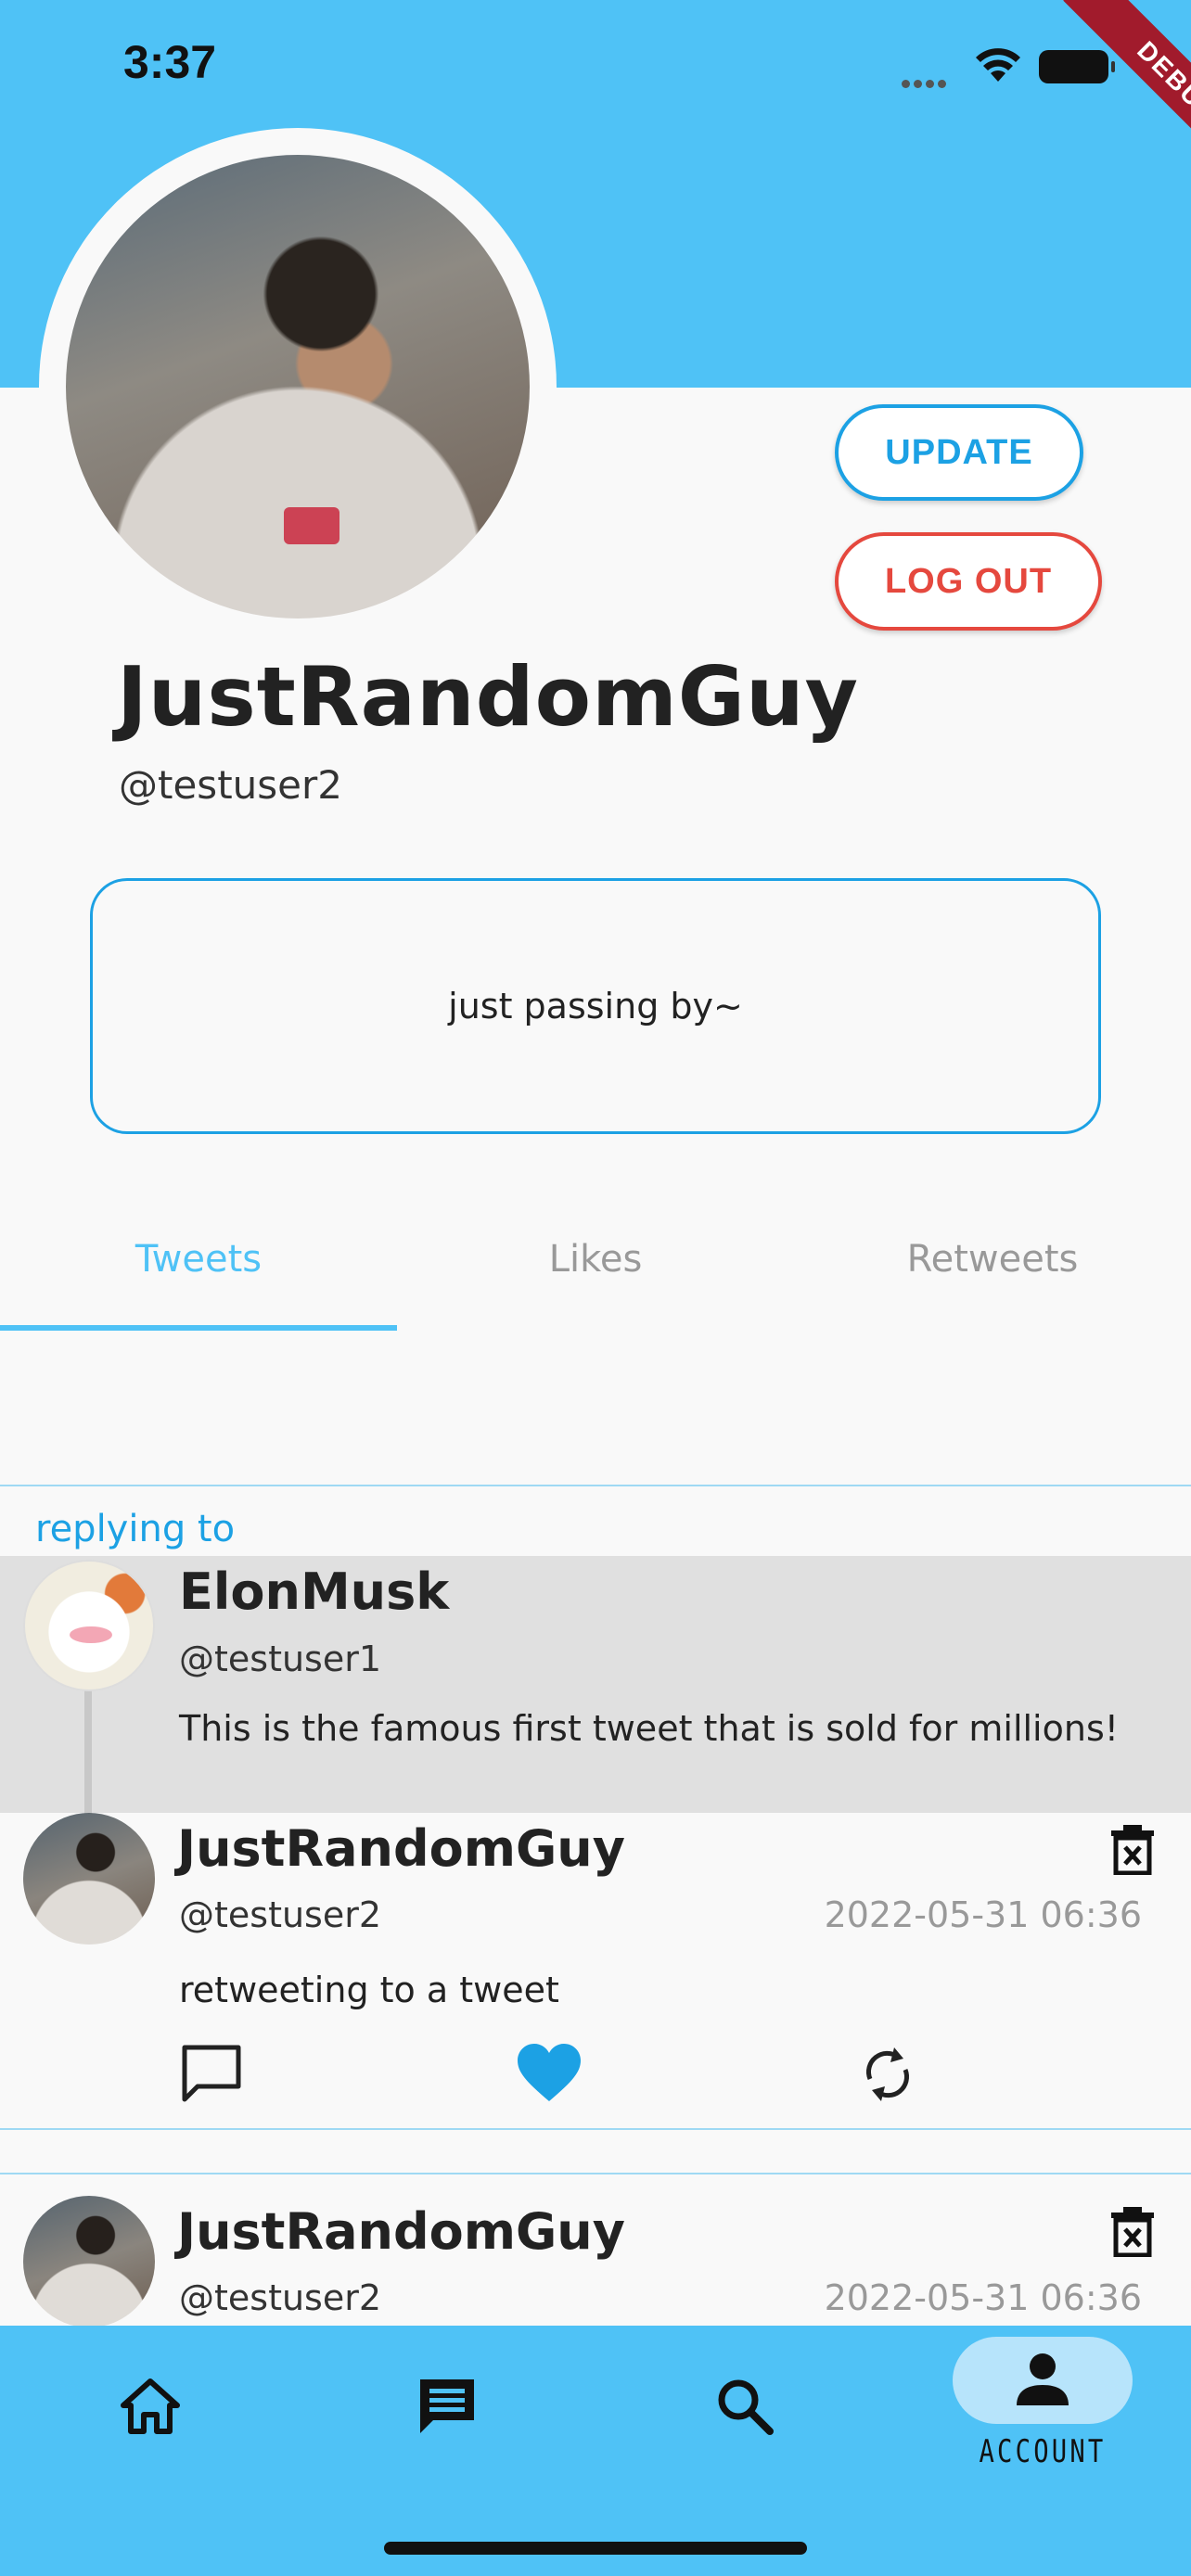 This screenshot has height=2576, width=1191. Describe the element at coordinates (488, 697) in the screenshot. I see `profile-display-name: JustRandomGuy` at that location.